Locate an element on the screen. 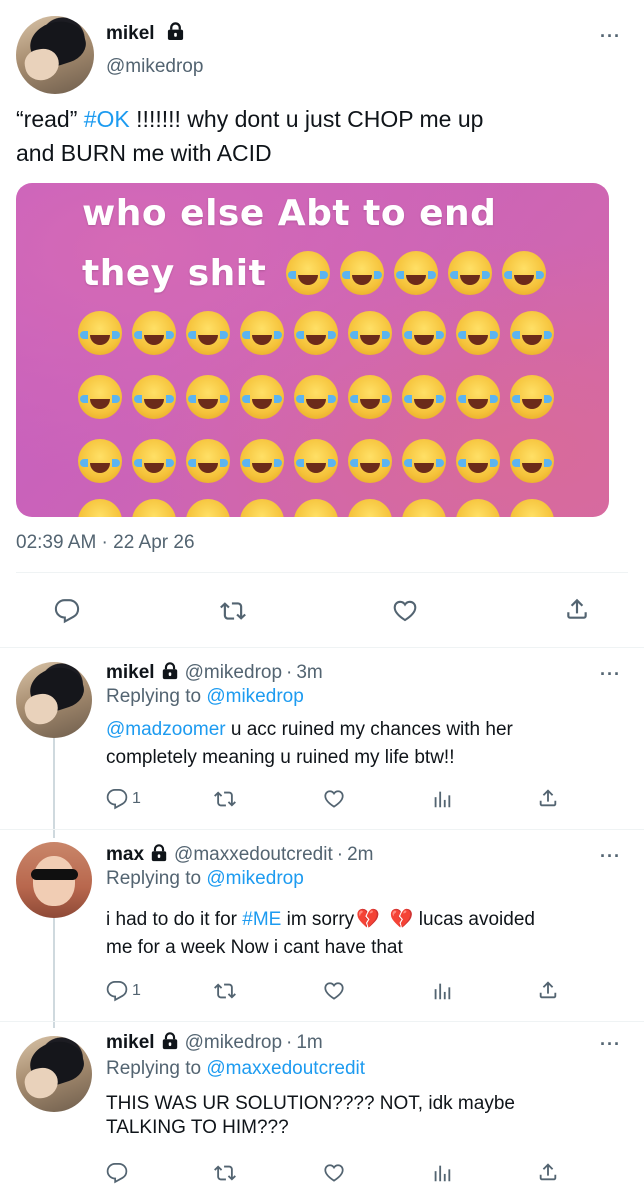 Image resolution: width=644 pixels, height=1200 pixels. relative-time: 3m is located at coordinates (309, 672).